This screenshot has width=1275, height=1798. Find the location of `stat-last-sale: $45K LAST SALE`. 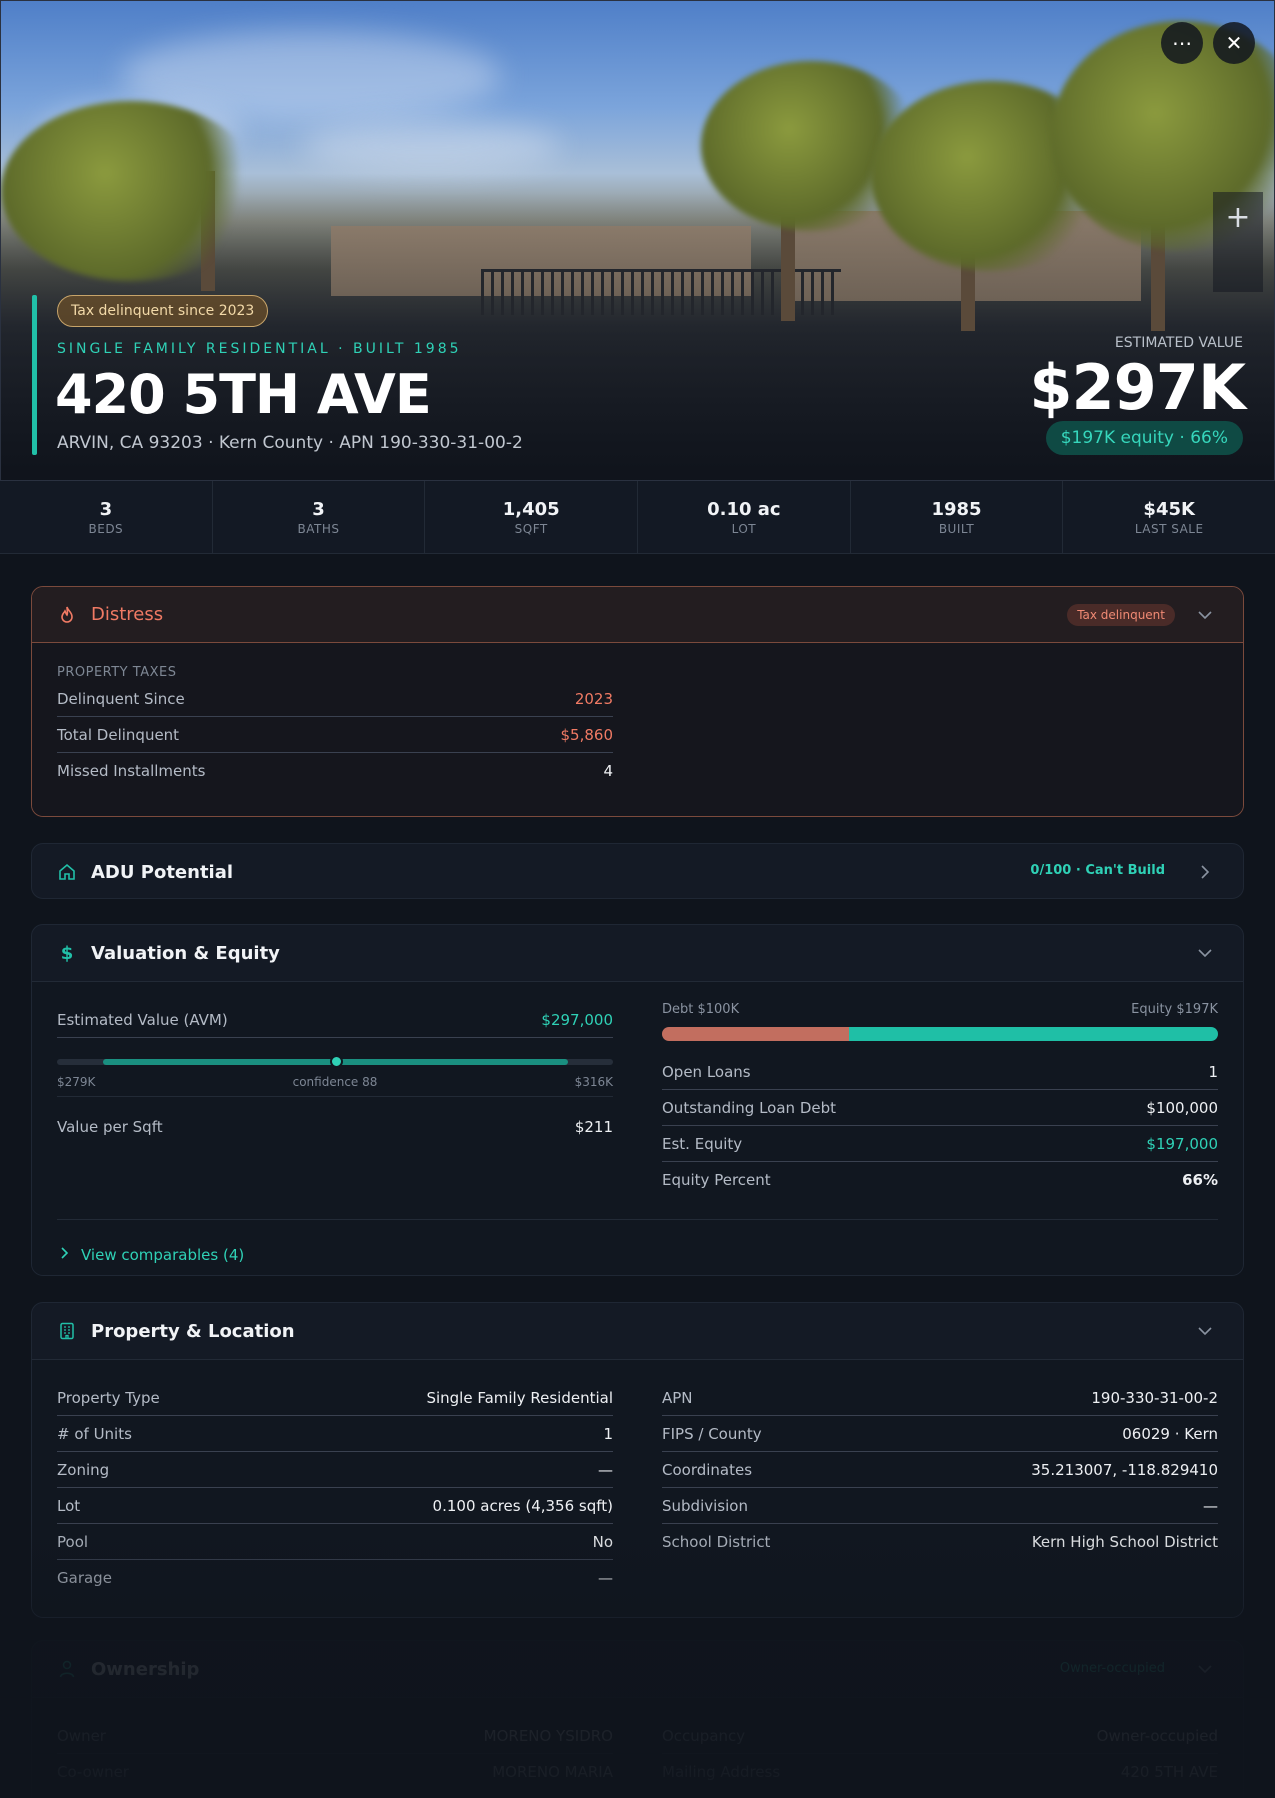

stat-last-sale: $45K LAST SALE is located at coordinates (1169, 517).